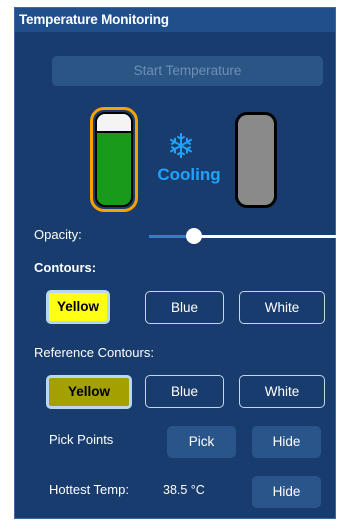 The width and height of the screenshot is (349, 523). Describe the element at coordinates (175, 20) in the screenshot. I see `panel-title: Temperature Monitoring` at that location.